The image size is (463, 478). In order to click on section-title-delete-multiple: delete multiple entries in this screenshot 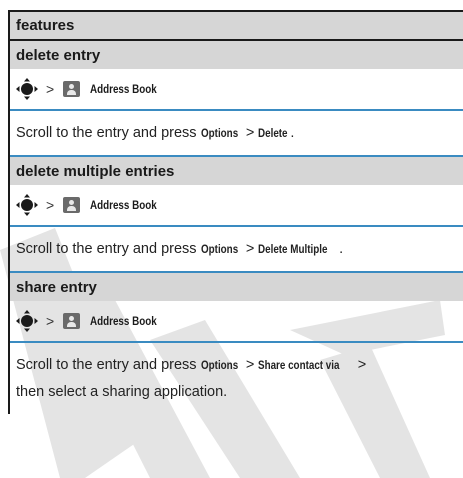, I will do `click(236, 171)`.